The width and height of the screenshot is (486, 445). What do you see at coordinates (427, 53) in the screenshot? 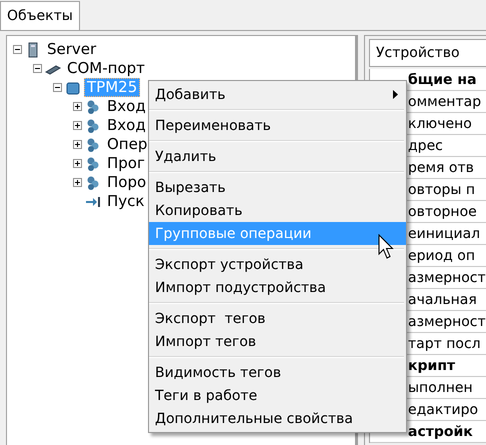
I see `panel-title: Устройство` at bounding box center [427, 53].